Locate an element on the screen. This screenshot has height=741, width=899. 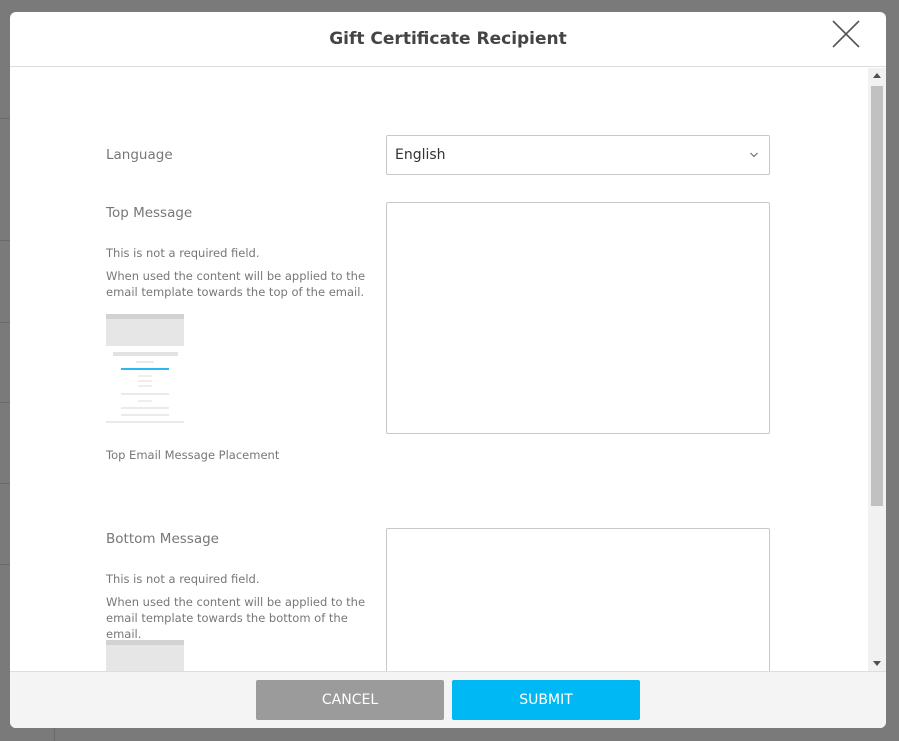
modal-title: Gift Certificate Recipient is located at coordinates (448, 39).